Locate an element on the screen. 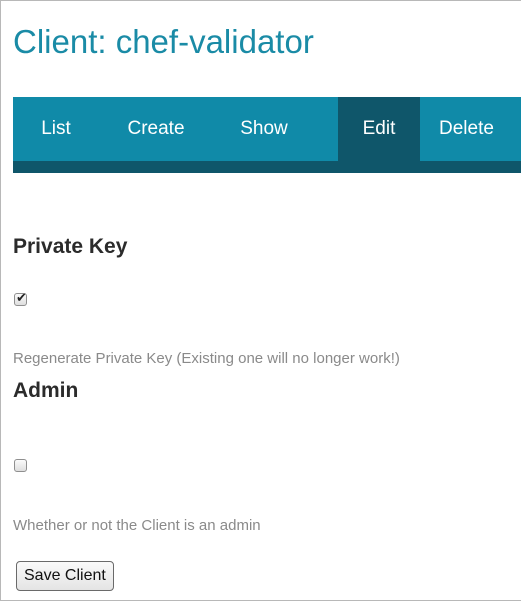 Image resolution: width=522 pixels, height=601 pixels. checkmark-icon: ✔ is located at coordinates (21, 298).